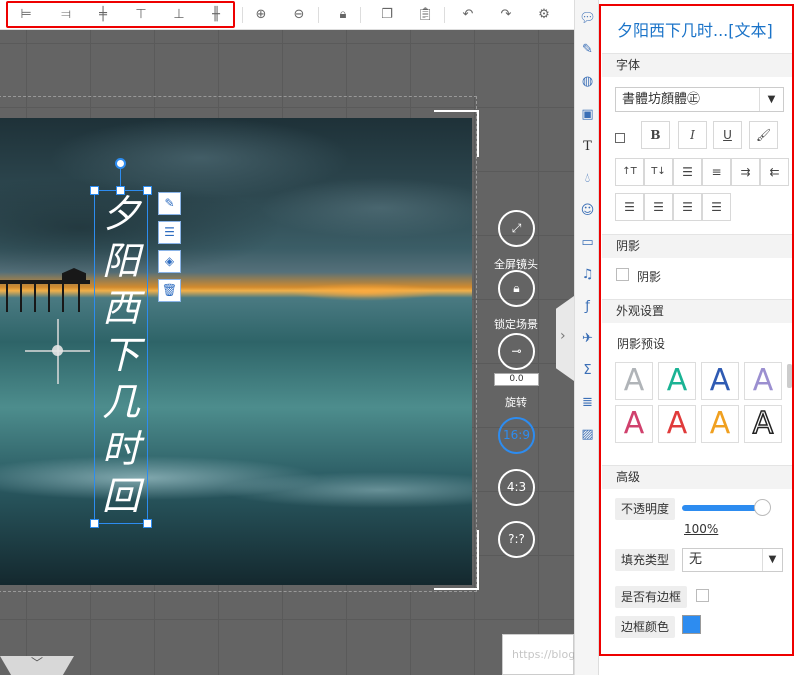 This screenshot has height=675, width=798. What do you see at coordinates (641, 344) in the screenshot?
I see `shadow-preset-label: 阴影预设` at bounding box center [641, 344].